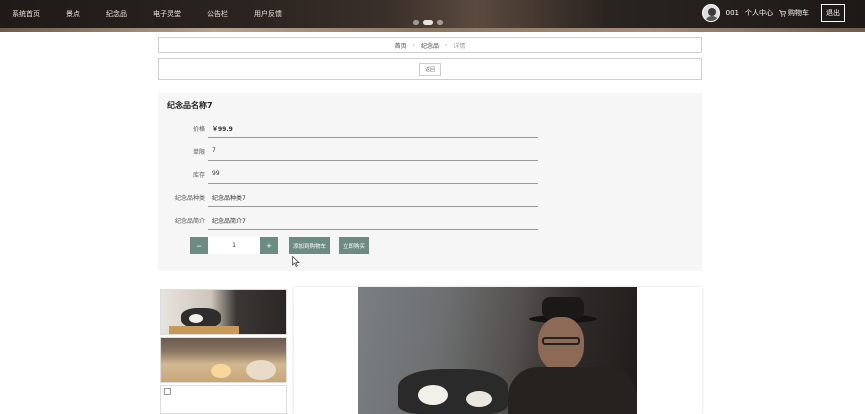 This screenshot has width=865, height=414. Describe the element at coordinates (269, 245) in the screenshot. I see `quantity-plus-button: +` at that location.